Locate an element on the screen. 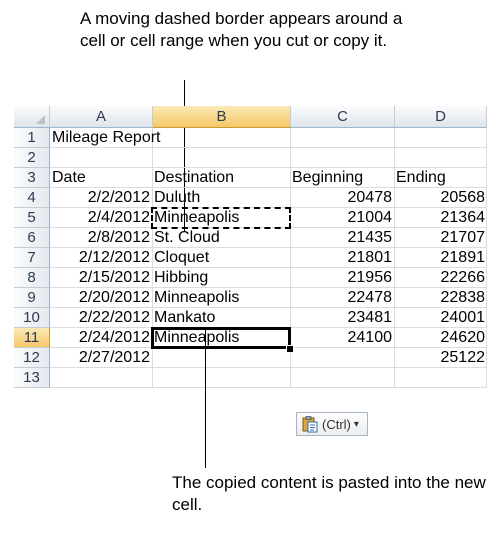 This screenshot has height=545, width=487. row-header-3: 3 is located at coordinates (32, 178).